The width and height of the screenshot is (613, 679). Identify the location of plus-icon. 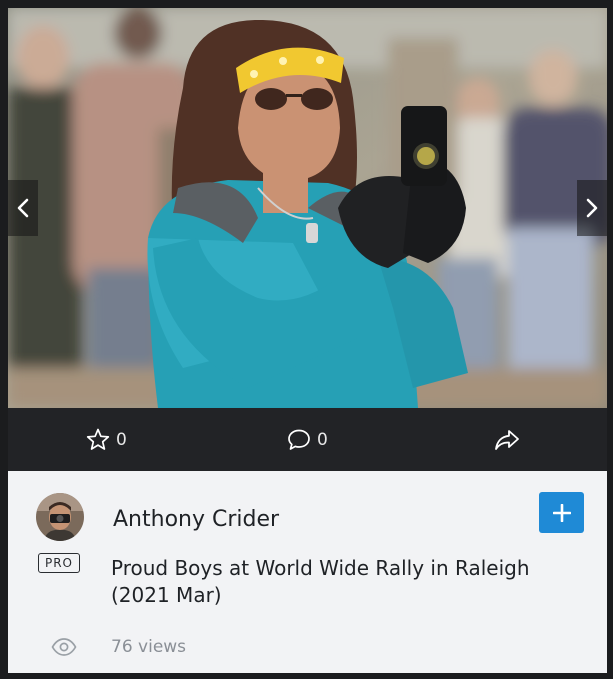
(561, 512).